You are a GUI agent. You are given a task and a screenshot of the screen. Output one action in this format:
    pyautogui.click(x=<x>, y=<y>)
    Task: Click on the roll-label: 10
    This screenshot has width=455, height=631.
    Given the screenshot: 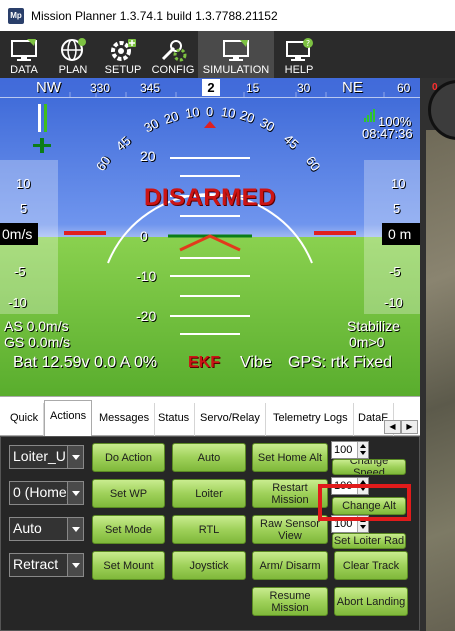 What is the action you would take?
    pyautogui.click(x=228, y=112)
    